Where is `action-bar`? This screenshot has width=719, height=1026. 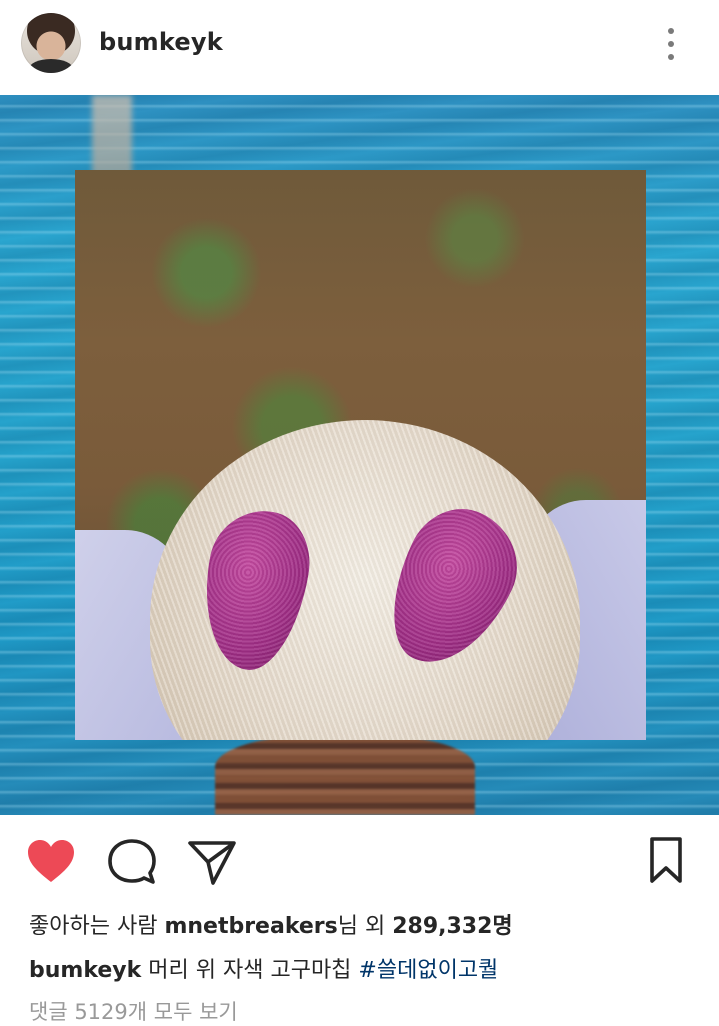 action-bar is located at coordinates (359, 860).